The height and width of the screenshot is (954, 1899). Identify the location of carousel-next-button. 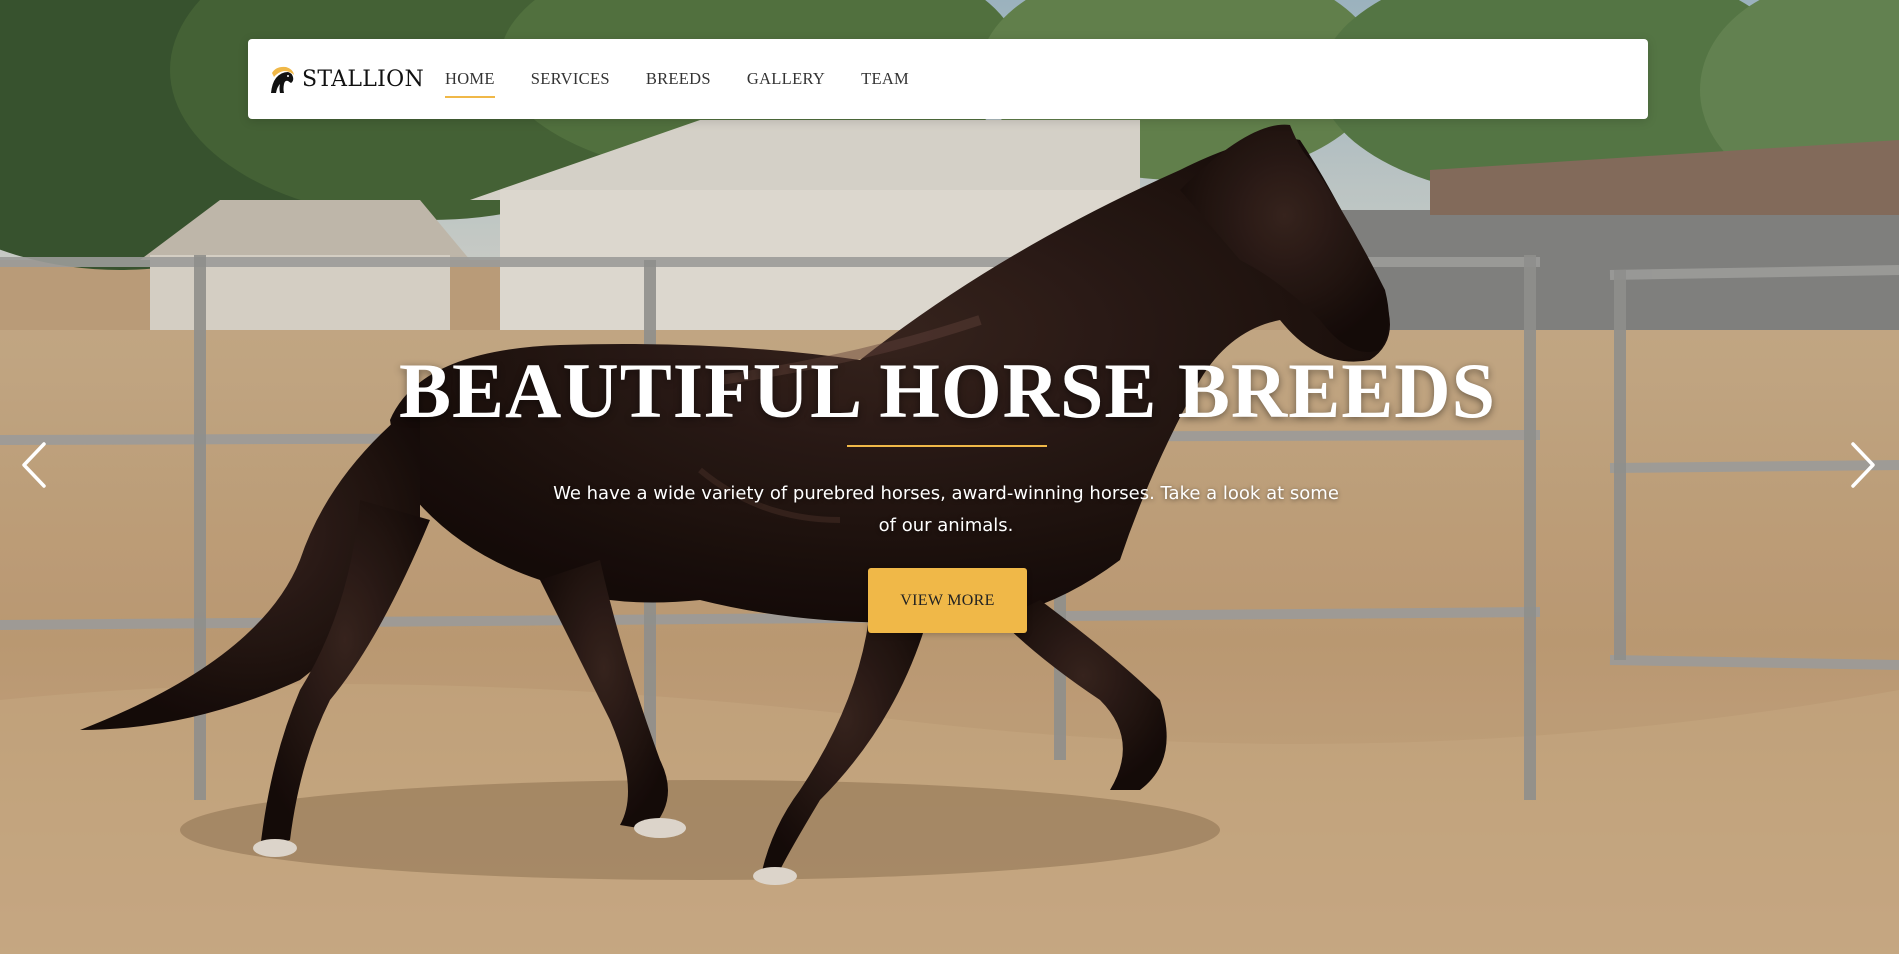
(1863, 465).